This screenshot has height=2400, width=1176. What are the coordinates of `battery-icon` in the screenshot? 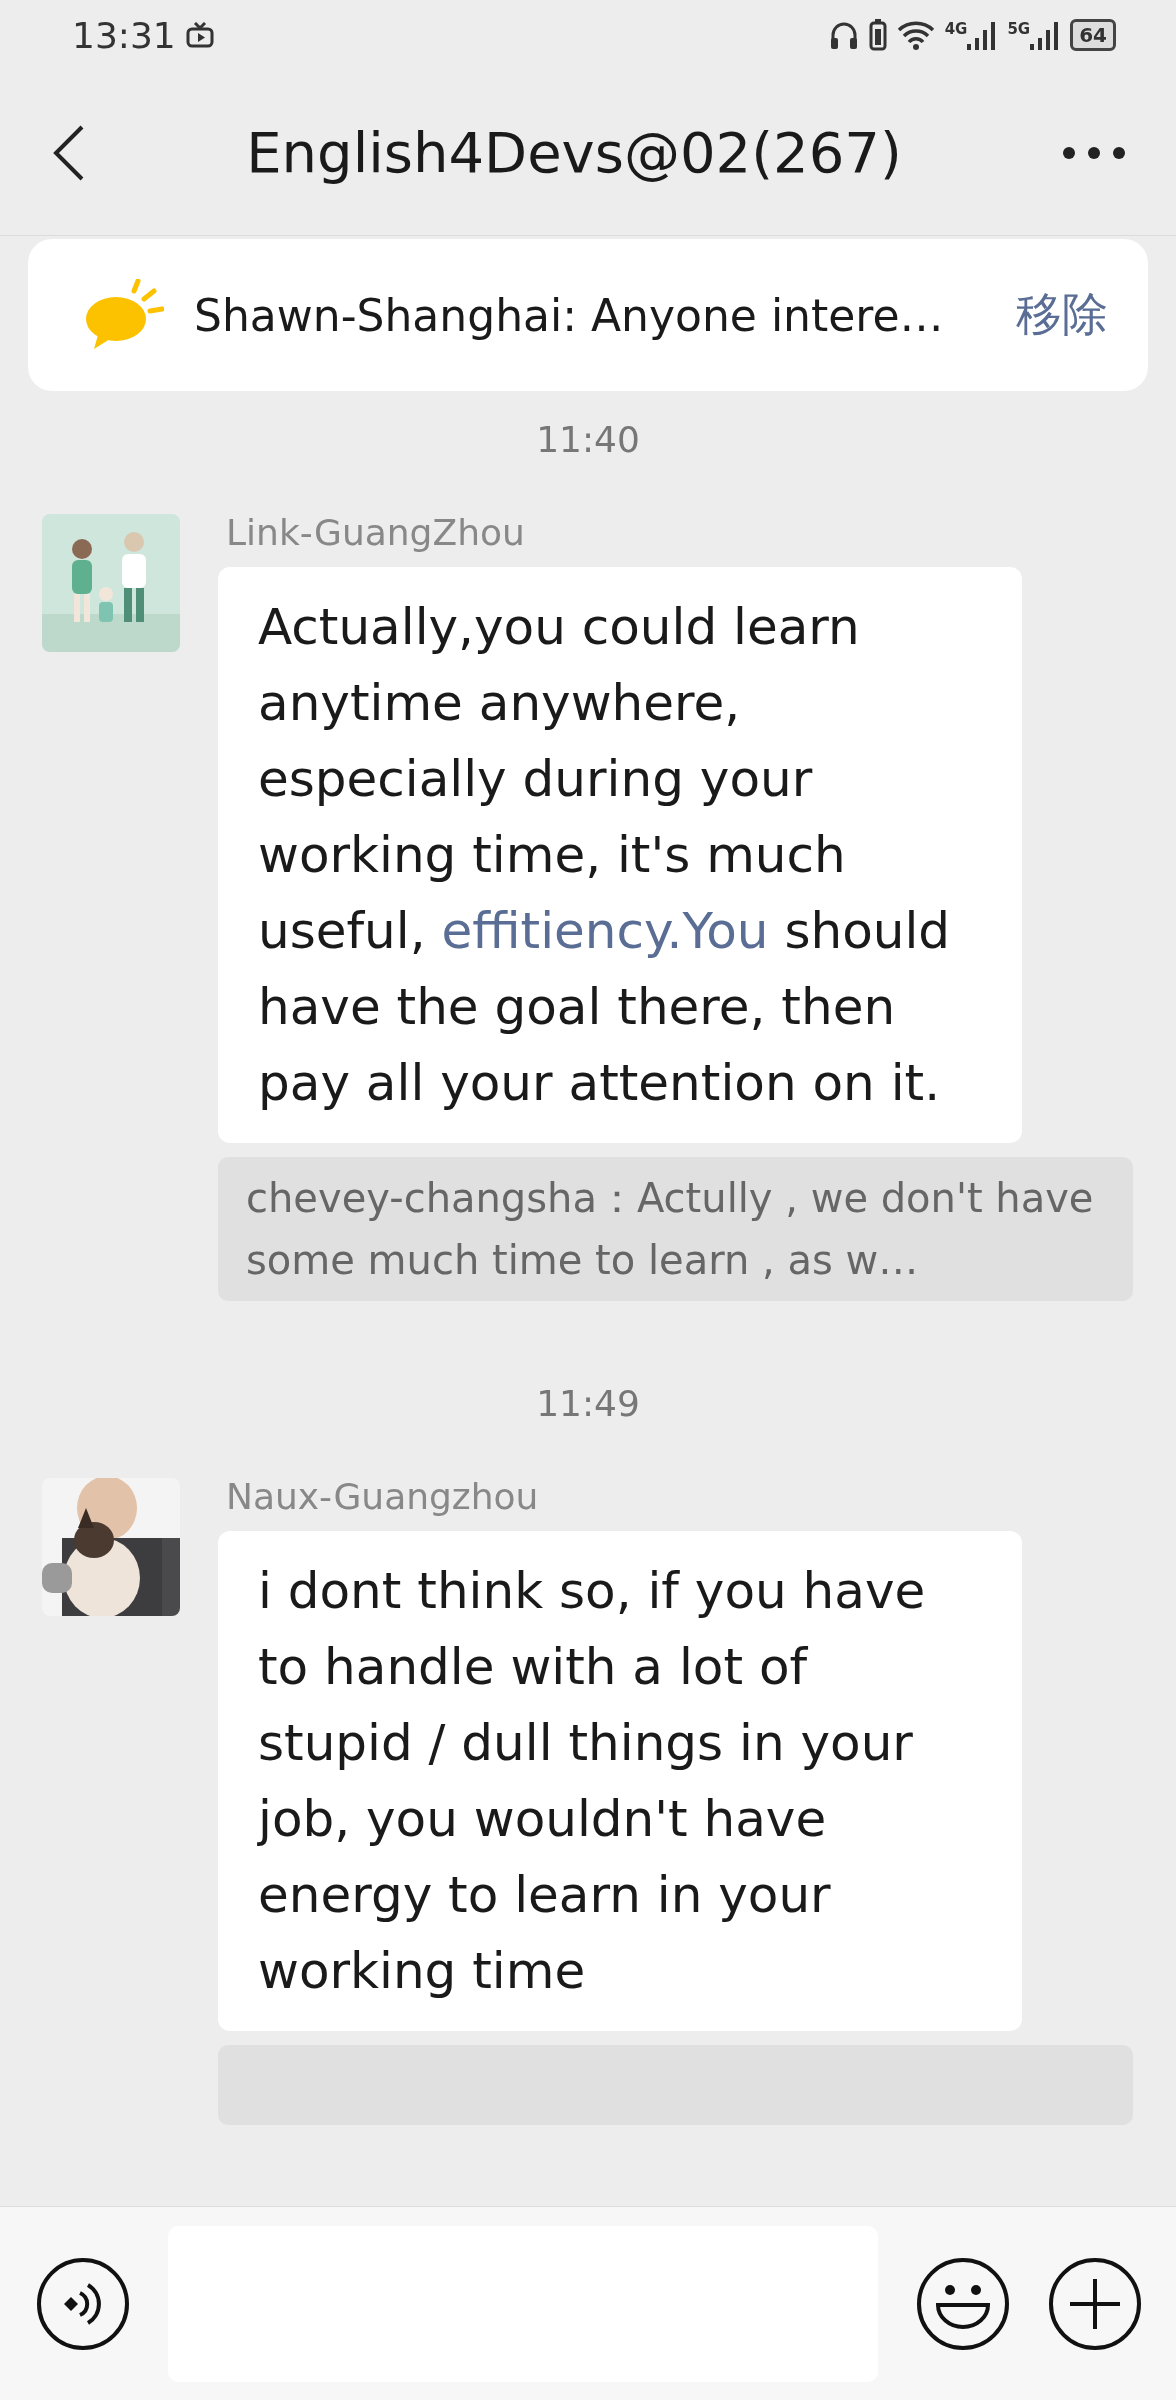 It's located at (877, 35).